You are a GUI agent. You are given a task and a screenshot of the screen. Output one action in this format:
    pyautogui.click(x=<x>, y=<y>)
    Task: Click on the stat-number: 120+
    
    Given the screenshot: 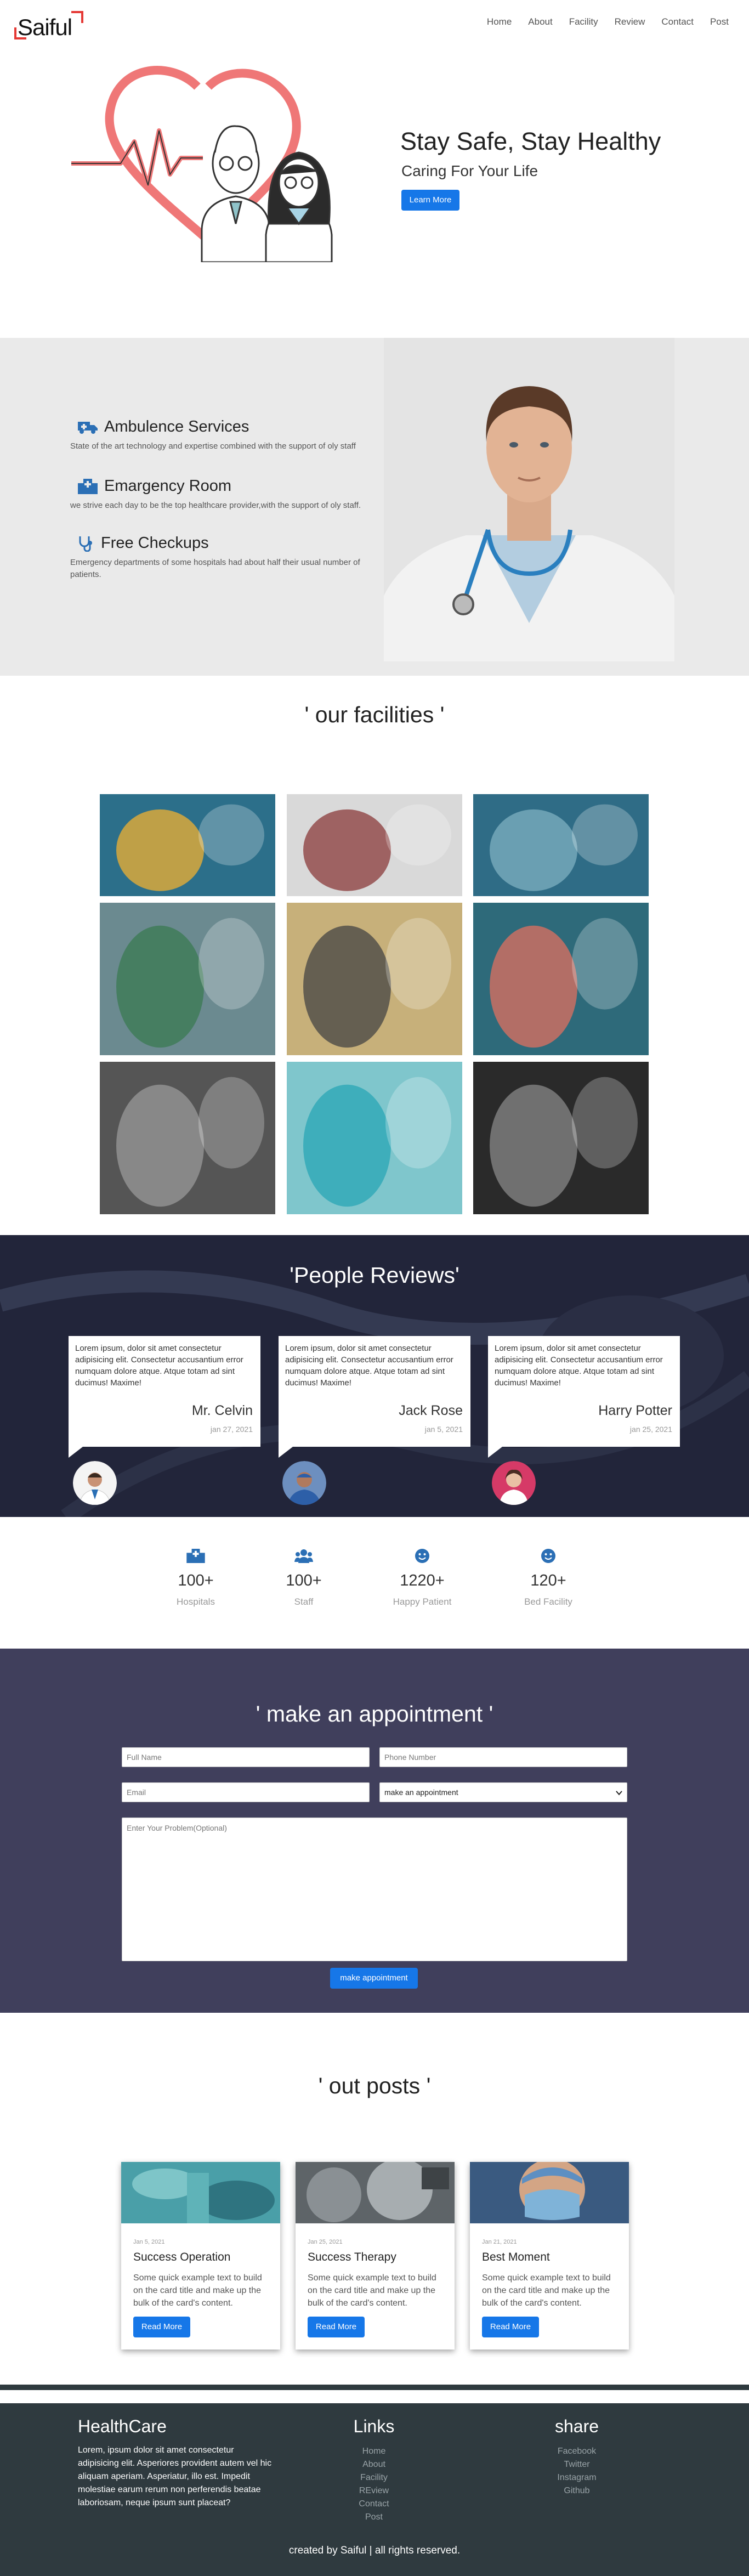 What is the action you would take?
    pyautogui.click(x=548, y=1580)
    